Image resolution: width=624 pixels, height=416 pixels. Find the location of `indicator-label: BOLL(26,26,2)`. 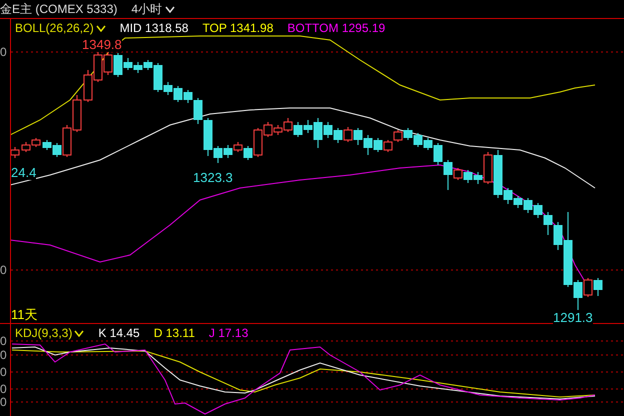

indicator-label: BOLL(26,26,2) is located at coordinates (60, 28).